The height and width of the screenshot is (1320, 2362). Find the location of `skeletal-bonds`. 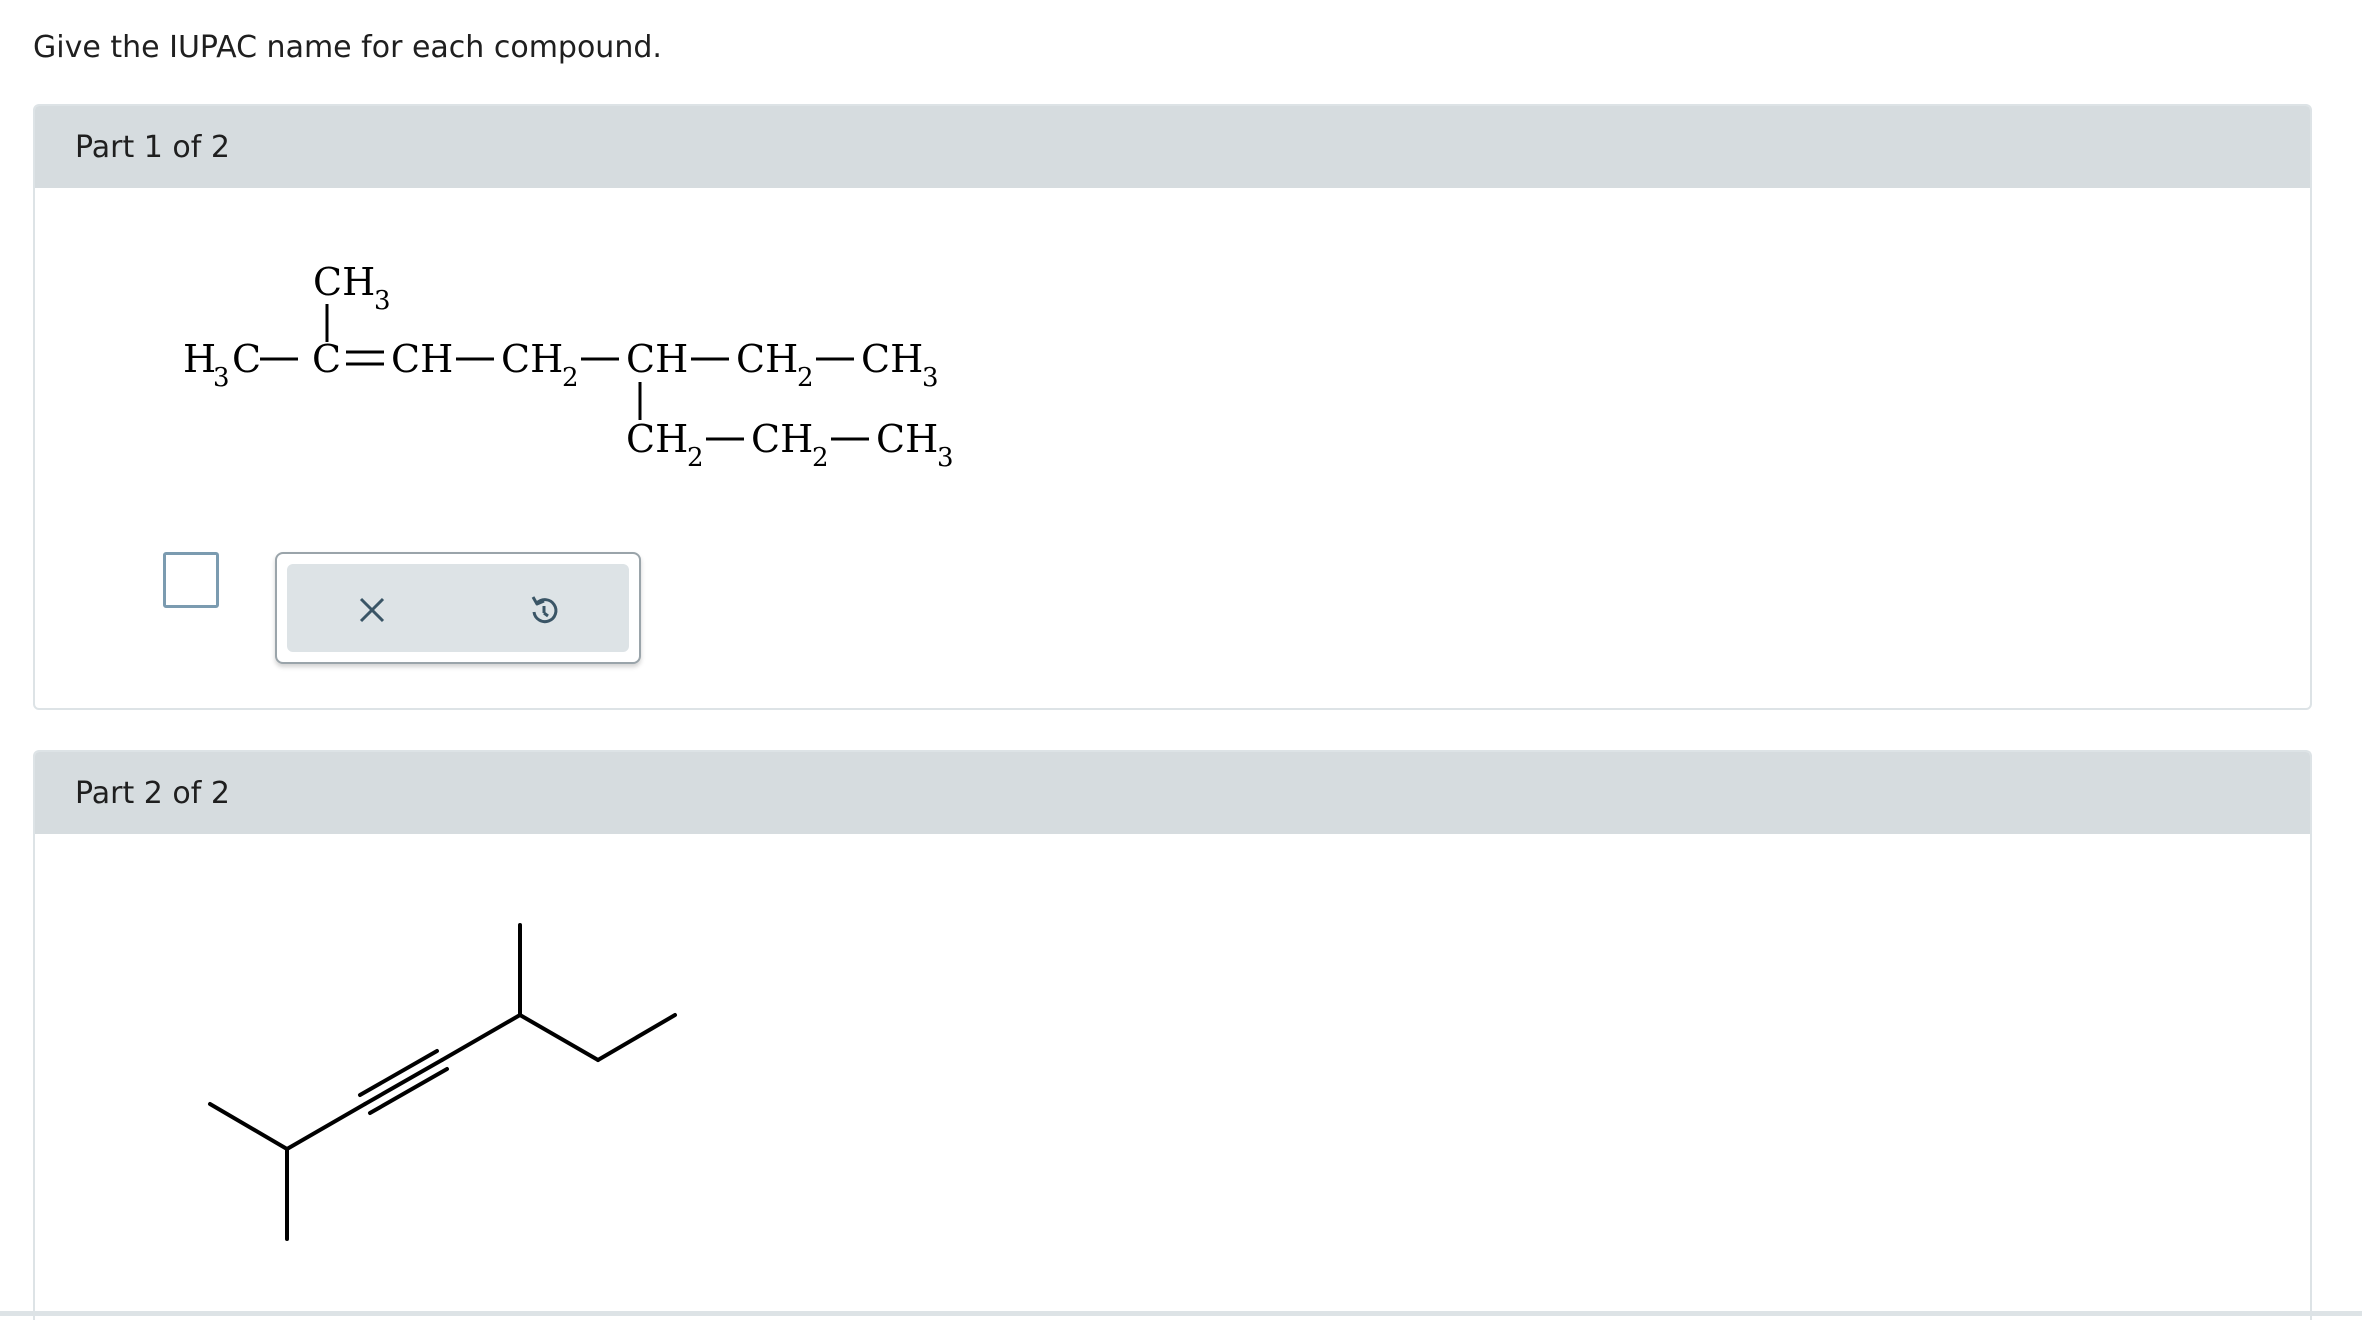

skeletal-bonds is located at coordinates (442, 1082).